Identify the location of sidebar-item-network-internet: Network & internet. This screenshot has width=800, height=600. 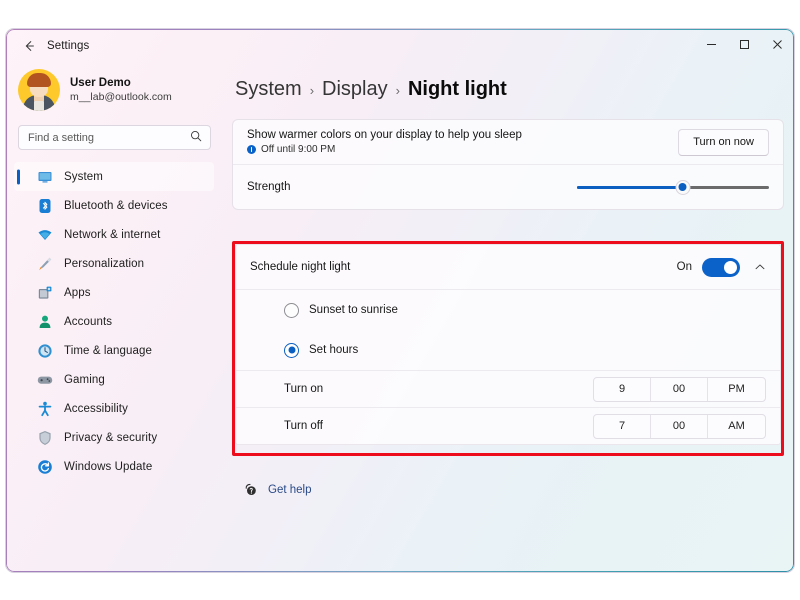
(114, 234).